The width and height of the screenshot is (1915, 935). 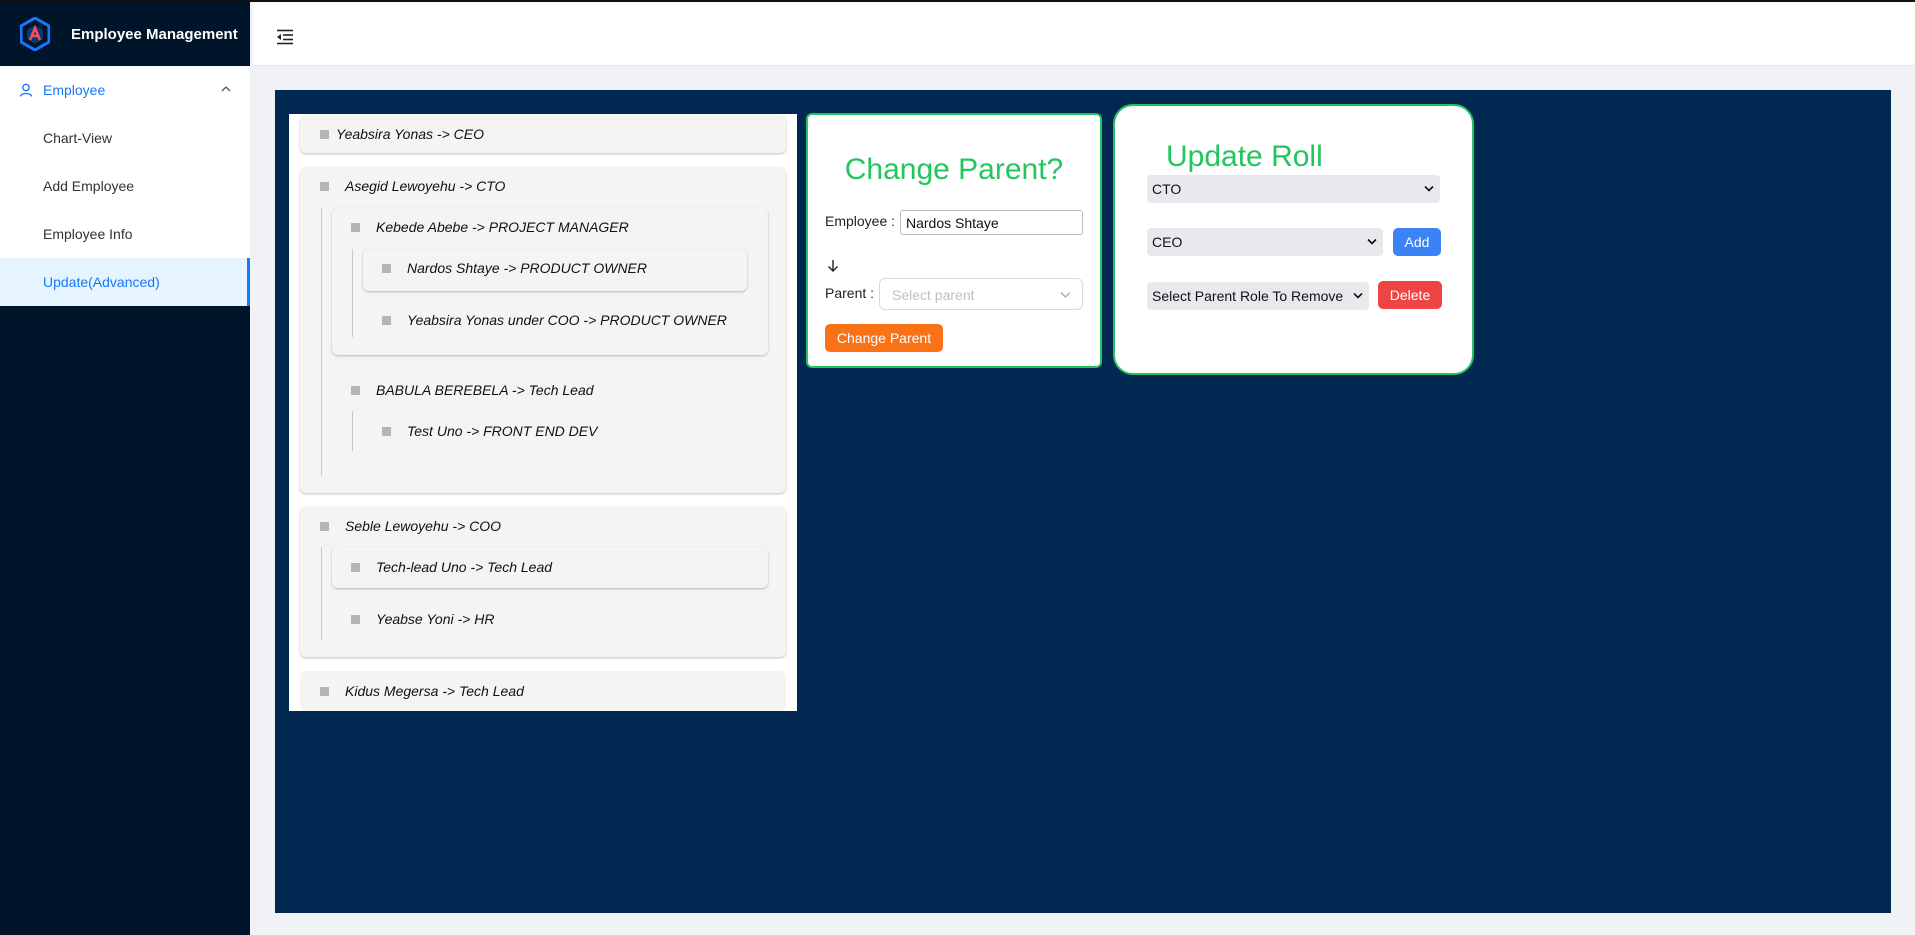 I want to click on parent-label: Parent :, so click(x=850, y=293).